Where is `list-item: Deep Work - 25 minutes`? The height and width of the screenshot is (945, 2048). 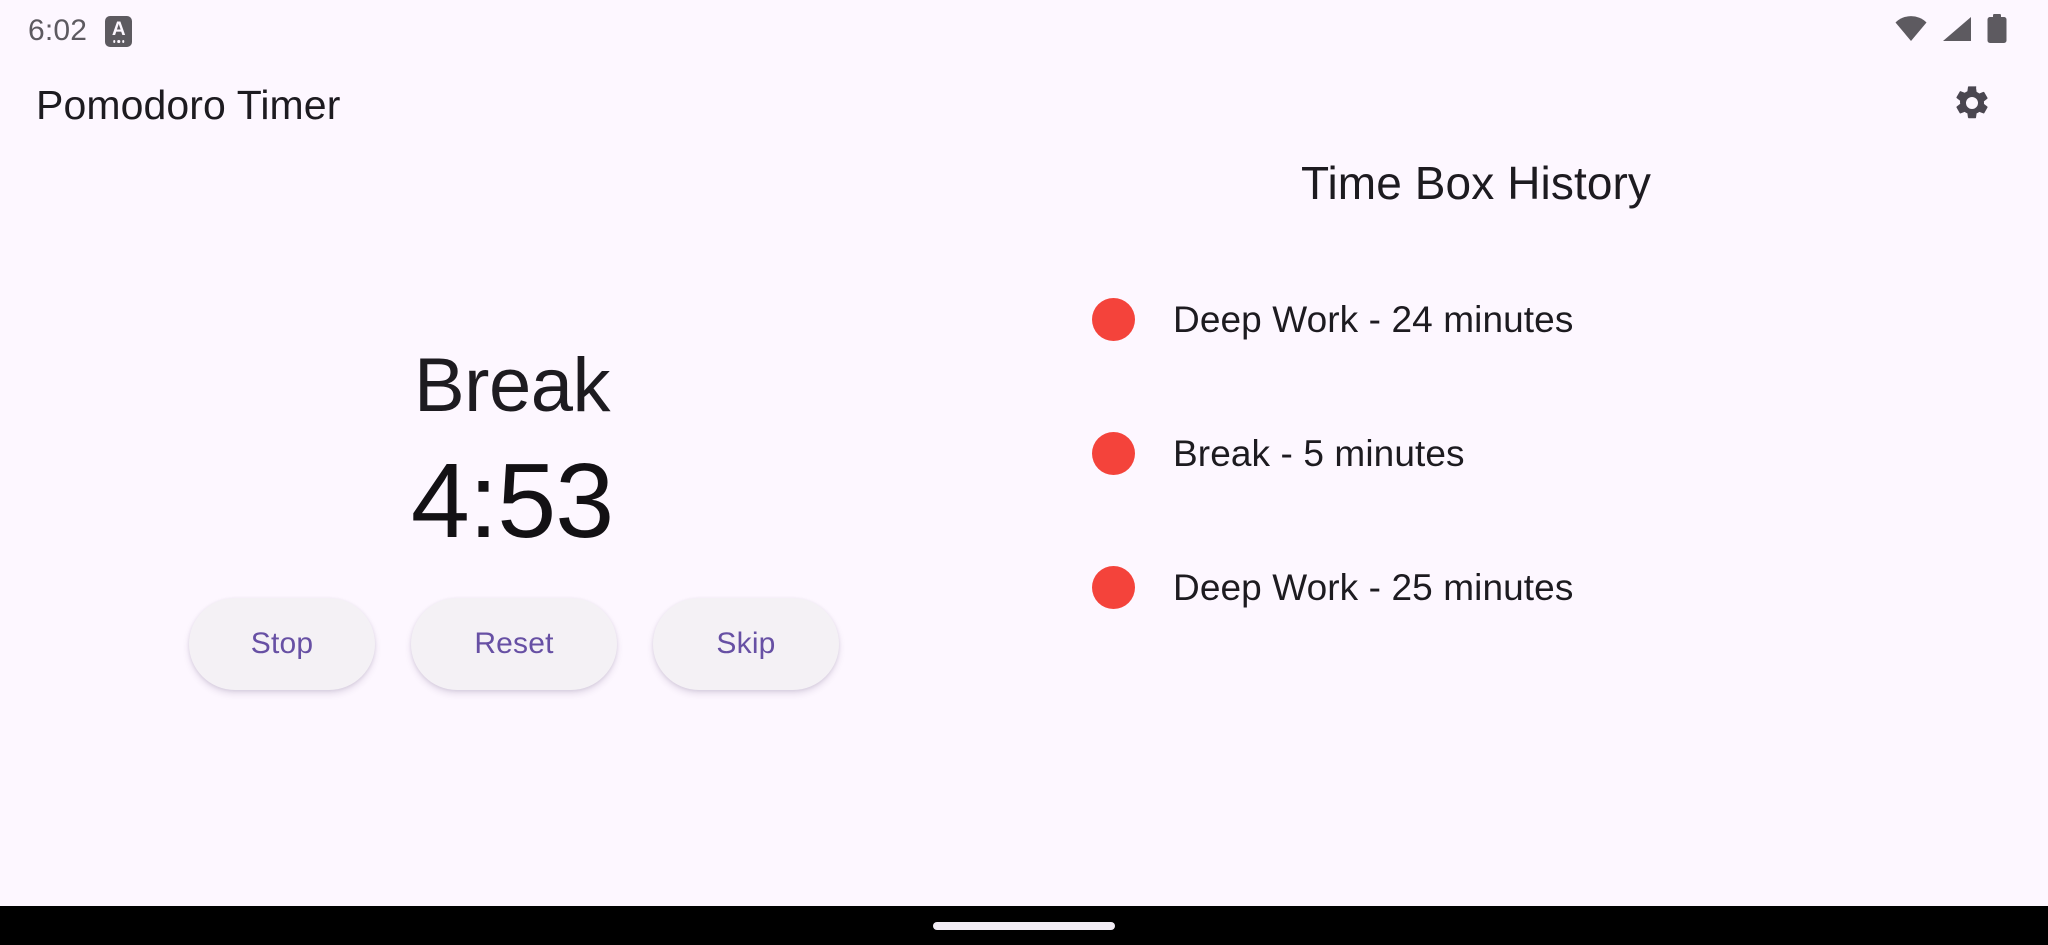
list-item: Deep Work - 25 minutes is located at coordinates (1550, 587).